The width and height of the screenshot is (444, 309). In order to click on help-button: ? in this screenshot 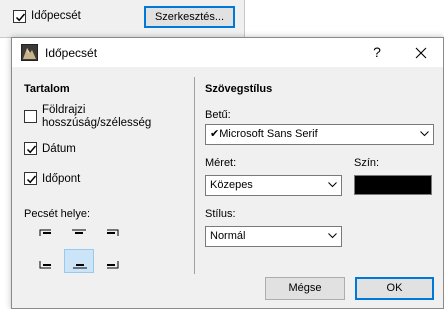, I will do `click(377, 52)`.